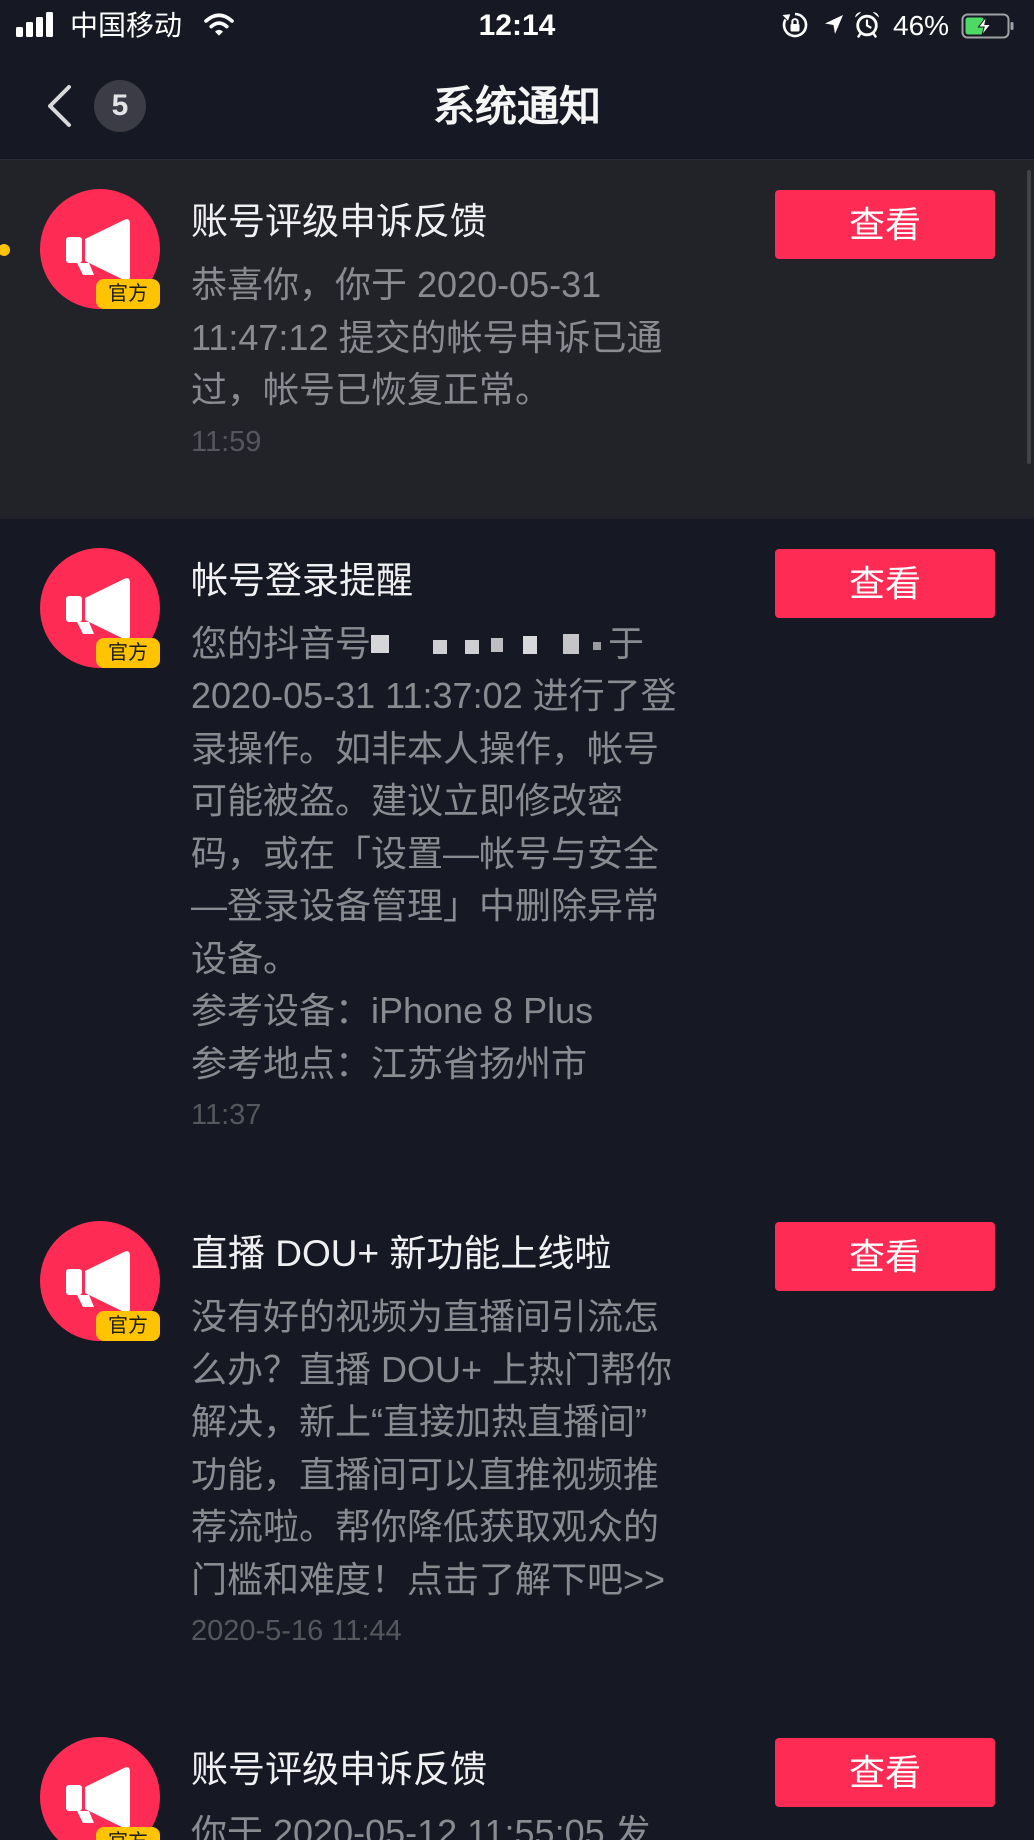  I want to click on body-line: 2020-05-31 11:37:02 进行了登, so click(434, 695).